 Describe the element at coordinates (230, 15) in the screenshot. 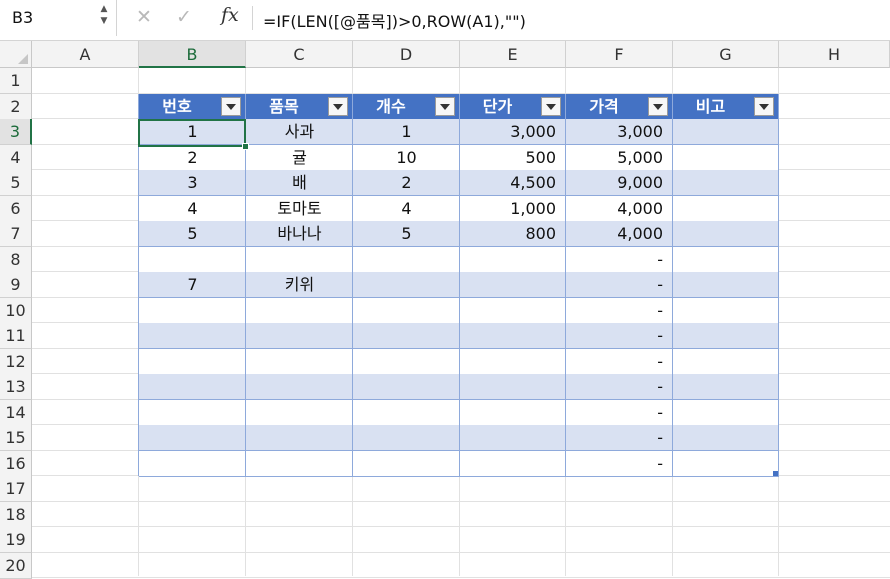

I see `insert-function-icon: fx` at that location.